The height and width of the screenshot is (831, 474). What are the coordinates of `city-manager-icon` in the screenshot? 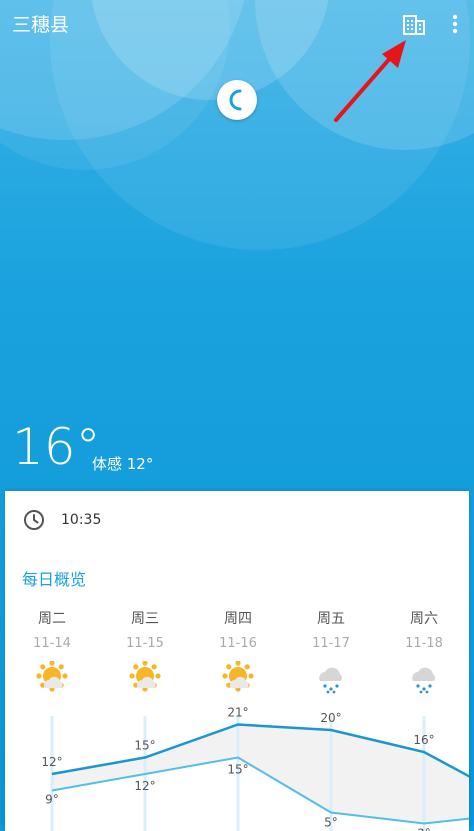 It's located at (414, 24).